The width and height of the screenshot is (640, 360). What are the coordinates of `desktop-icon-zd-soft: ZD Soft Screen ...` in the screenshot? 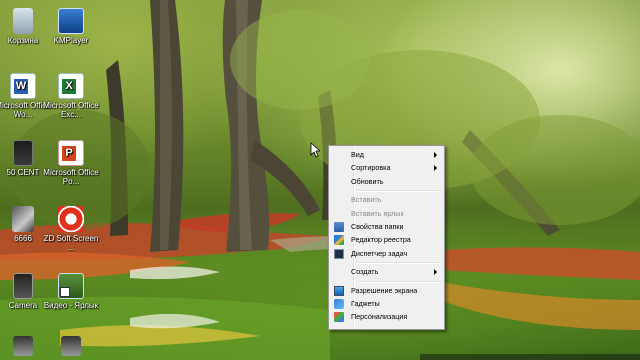 It's located at (71, 229).